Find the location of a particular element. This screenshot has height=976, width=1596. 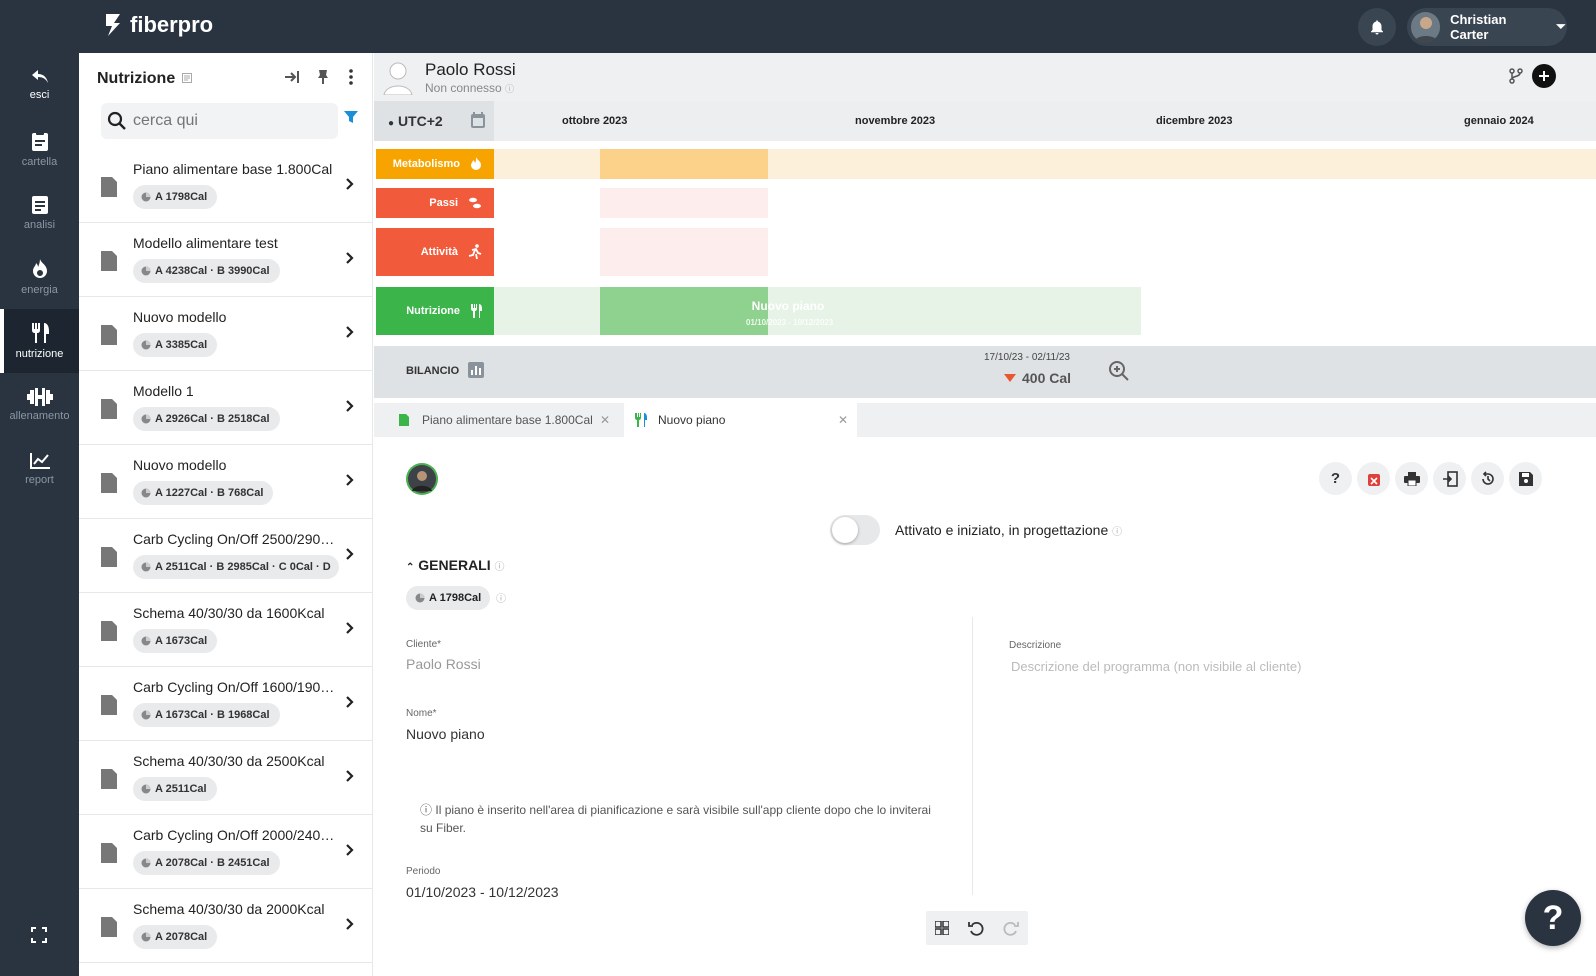

branch-button is located at coordinates (1516, 78).